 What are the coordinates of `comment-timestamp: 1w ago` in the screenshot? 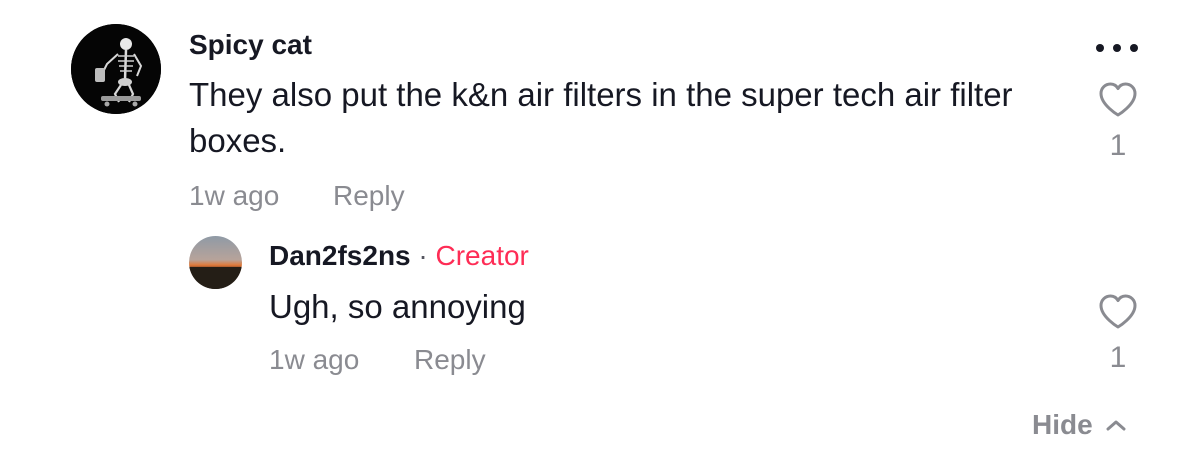 It's located at (234, 195).